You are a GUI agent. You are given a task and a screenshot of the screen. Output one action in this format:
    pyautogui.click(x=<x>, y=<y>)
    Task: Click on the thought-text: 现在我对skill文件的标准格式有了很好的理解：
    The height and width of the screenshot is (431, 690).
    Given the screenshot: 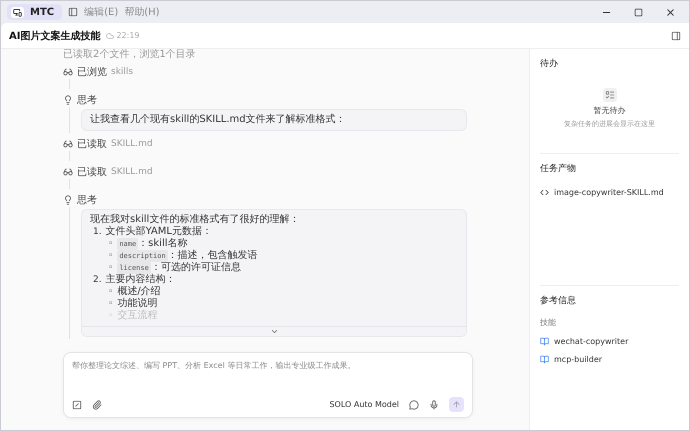 What is the action you would take?
    pyautogui.click(x=195, y=220)
    